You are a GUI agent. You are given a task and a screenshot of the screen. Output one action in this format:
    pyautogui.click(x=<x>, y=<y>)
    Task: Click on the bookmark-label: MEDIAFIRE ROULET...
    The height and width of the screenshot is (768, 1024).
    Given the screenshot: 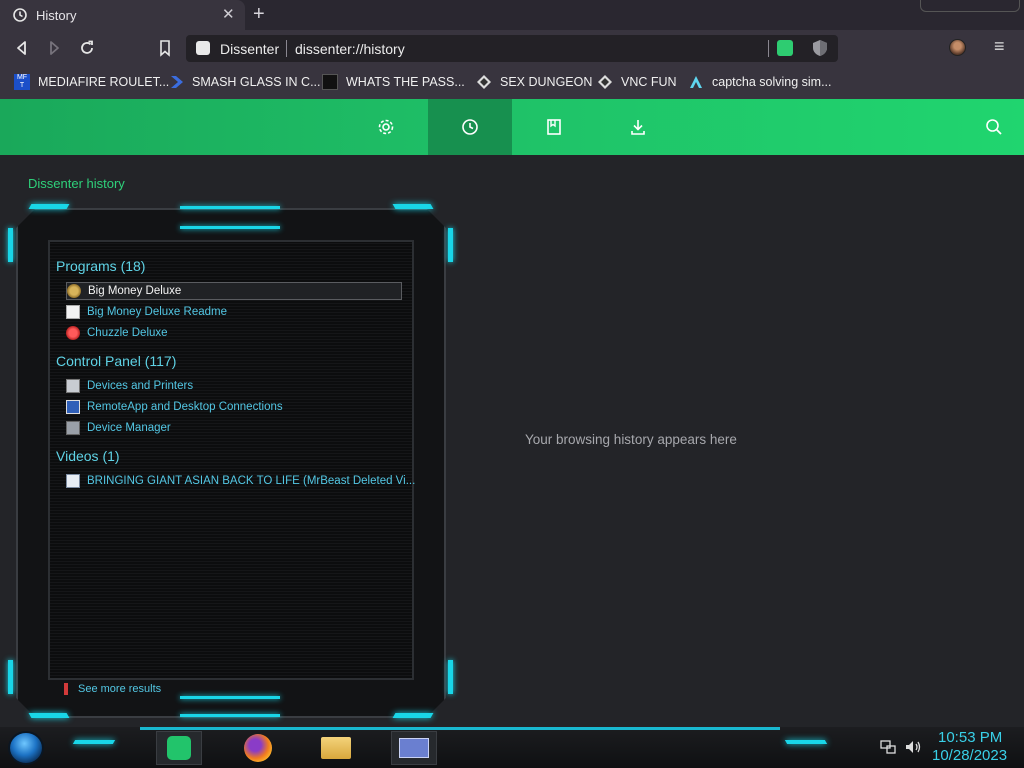 What is the action you would take?
    pyautogui.click(x=104, y=82)
    